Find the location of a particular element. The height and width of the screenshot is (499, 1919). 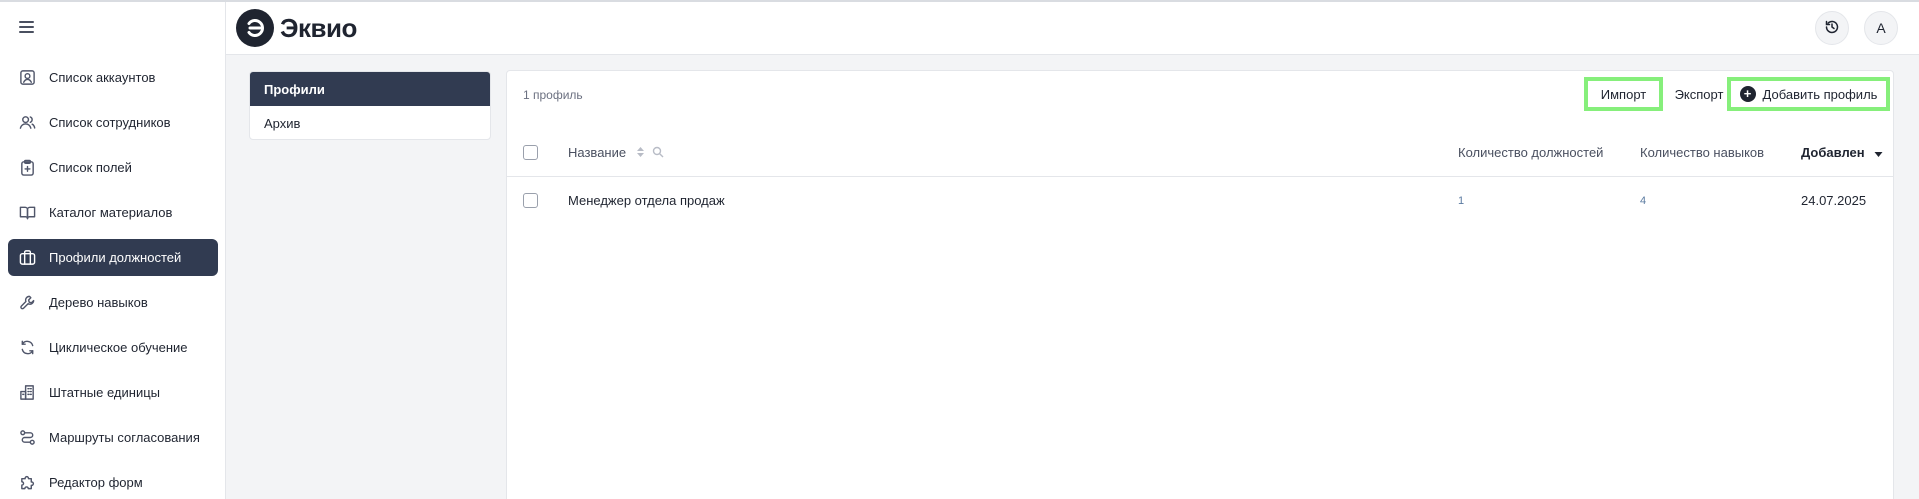

sidebar-item-label: Список полей is located at coordinates (90, 167).